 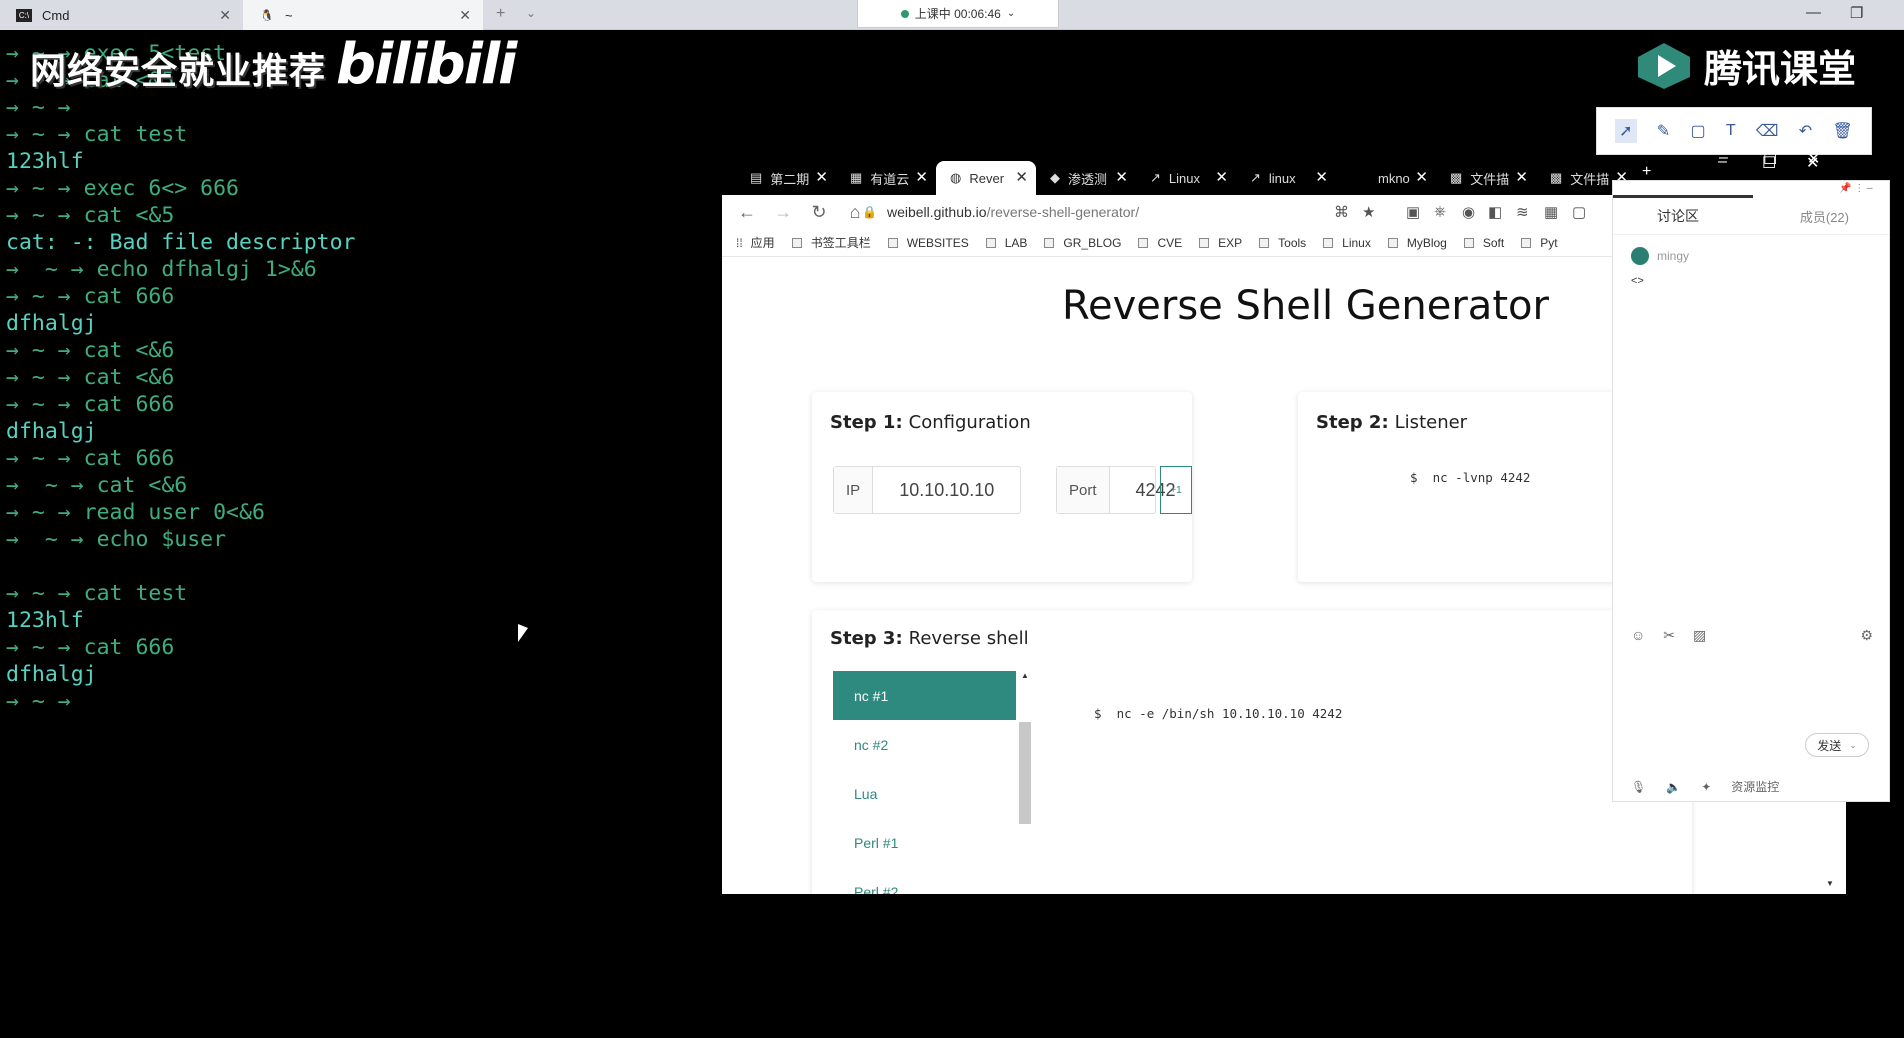 What do you see at coordinates (1386, 178) in the screenshot?
I see `browser-tab: mkno ✕` at bounding box center [1386, 178].